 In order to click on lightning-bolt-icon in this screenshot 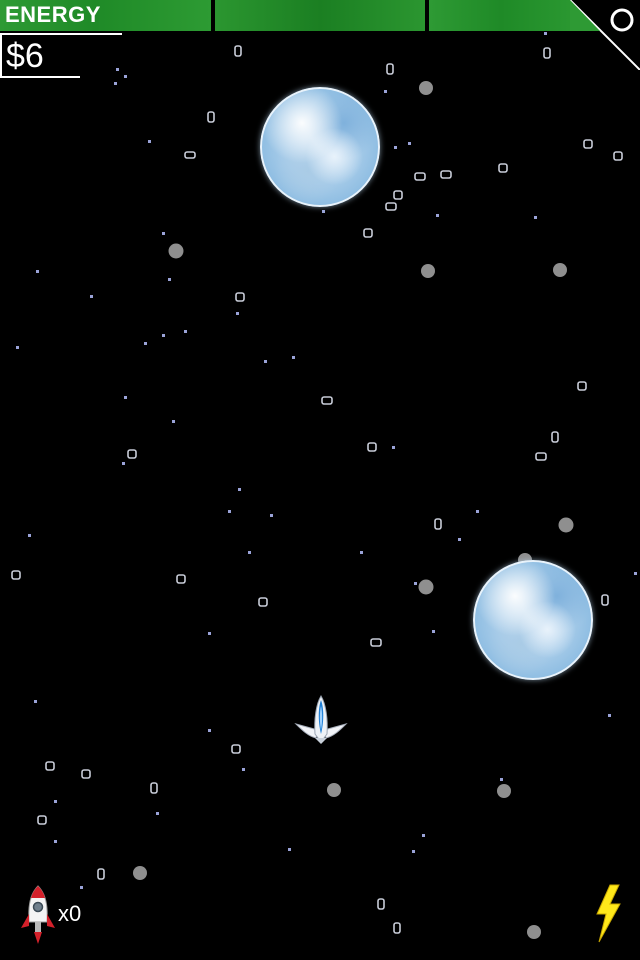, I will do `click(608, 913)`.